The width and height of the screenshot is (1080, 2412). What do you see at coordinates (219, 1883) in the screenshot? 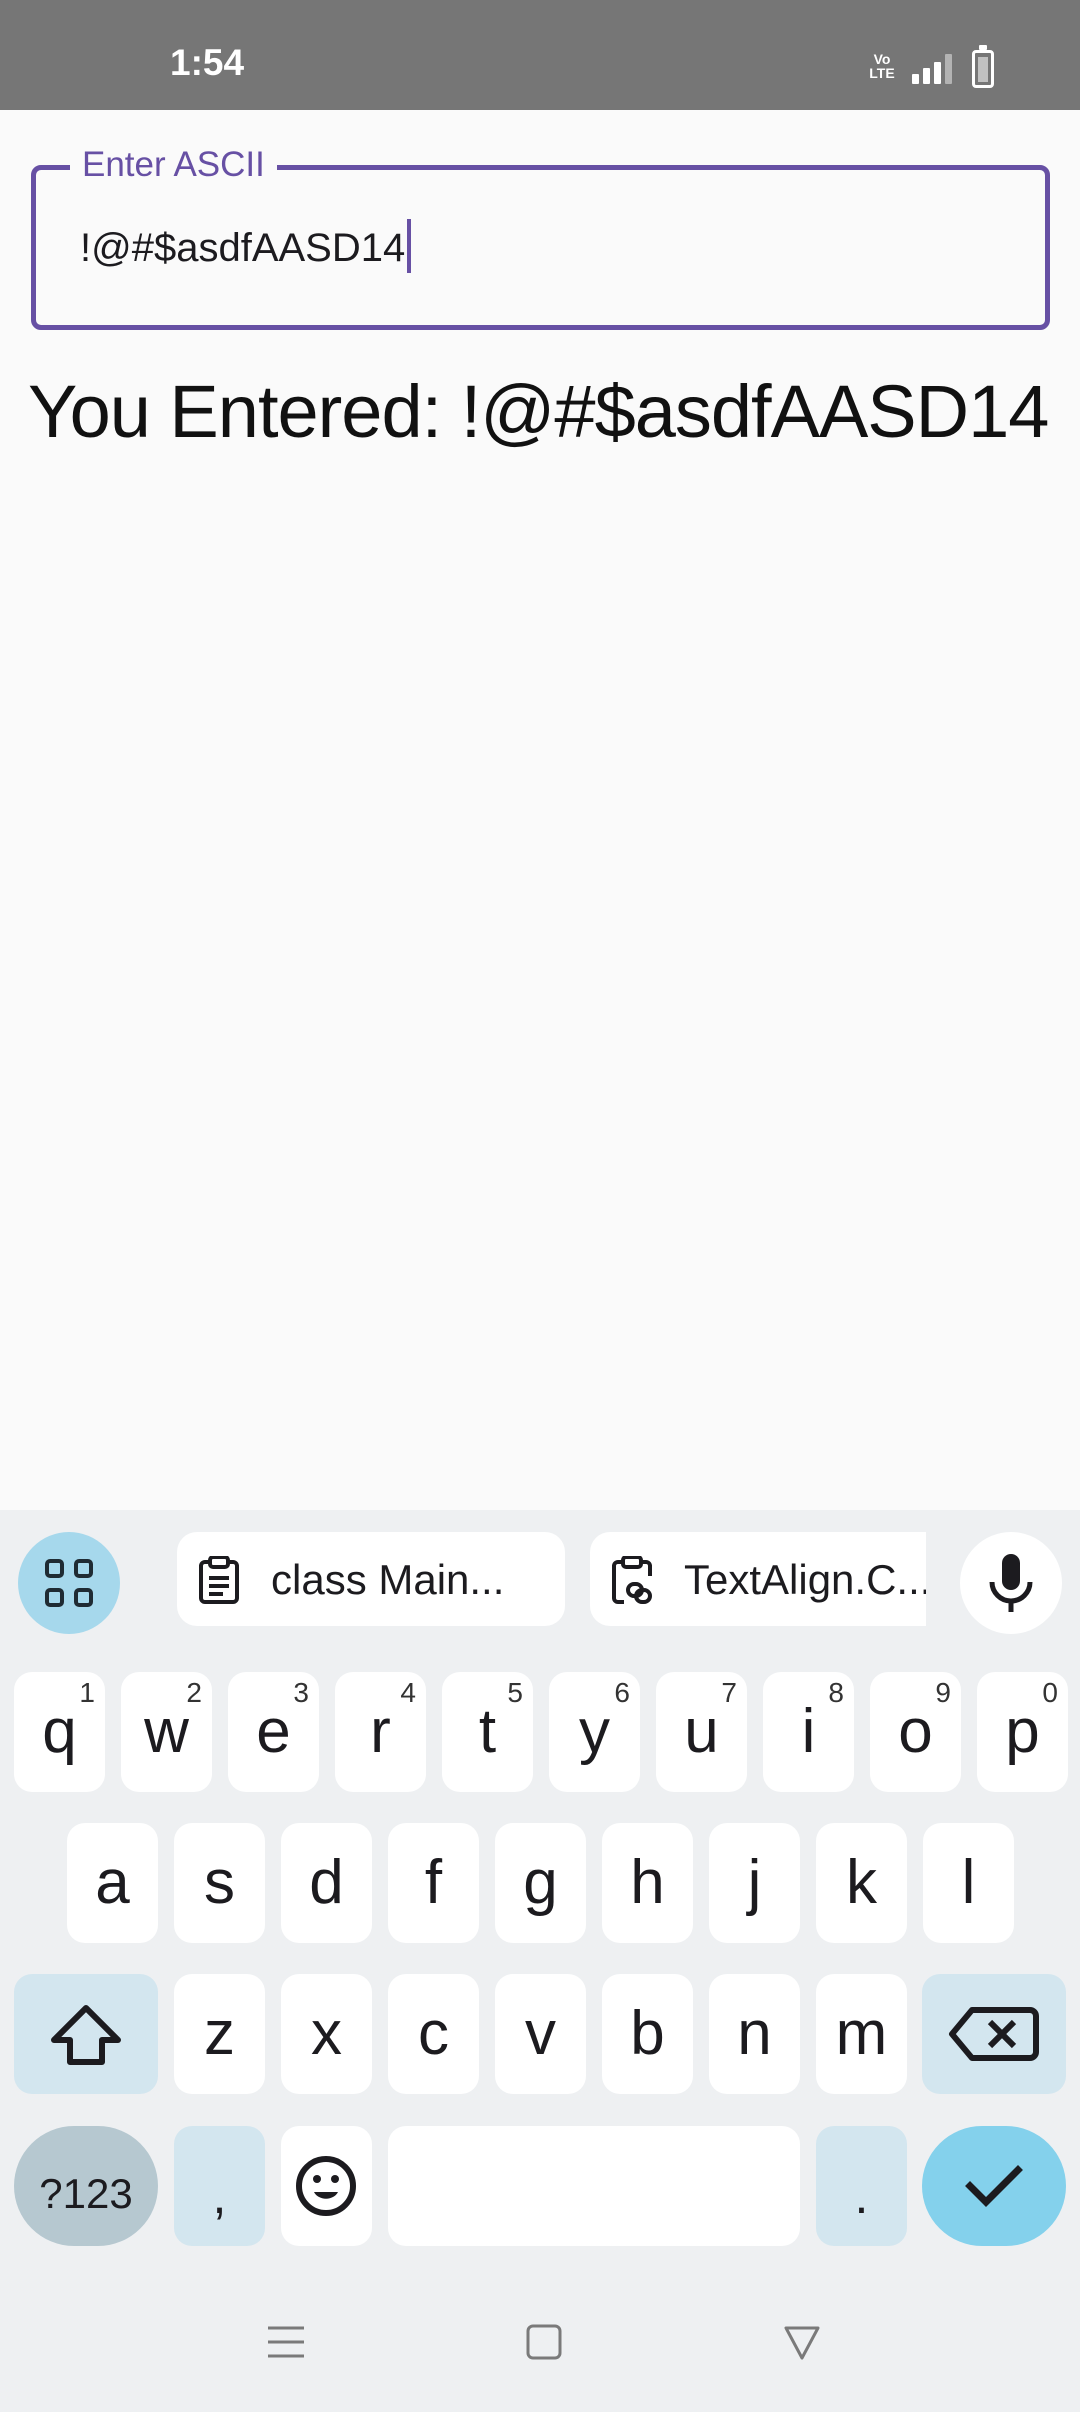
I see `key-s: s` at bounding box center [219, 1883].